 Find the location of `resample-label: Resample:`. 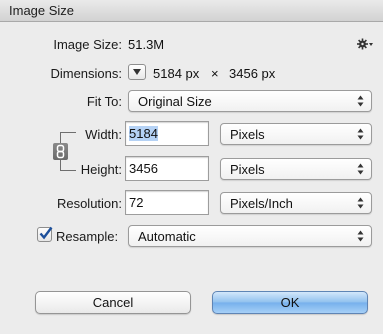

resample-label: Resample: is located at coordinates (87, 236).